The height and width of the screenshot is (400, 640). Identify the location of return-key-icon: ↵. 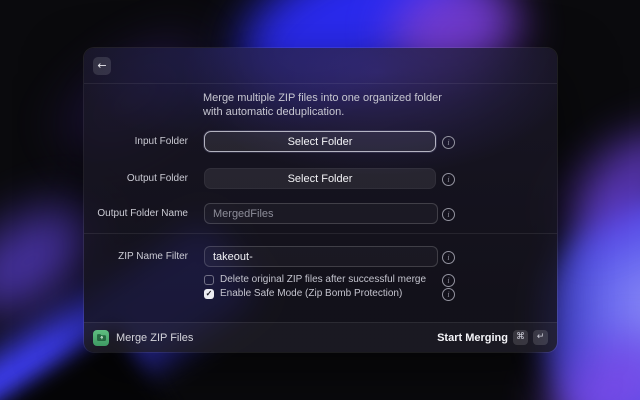
(540, 337).